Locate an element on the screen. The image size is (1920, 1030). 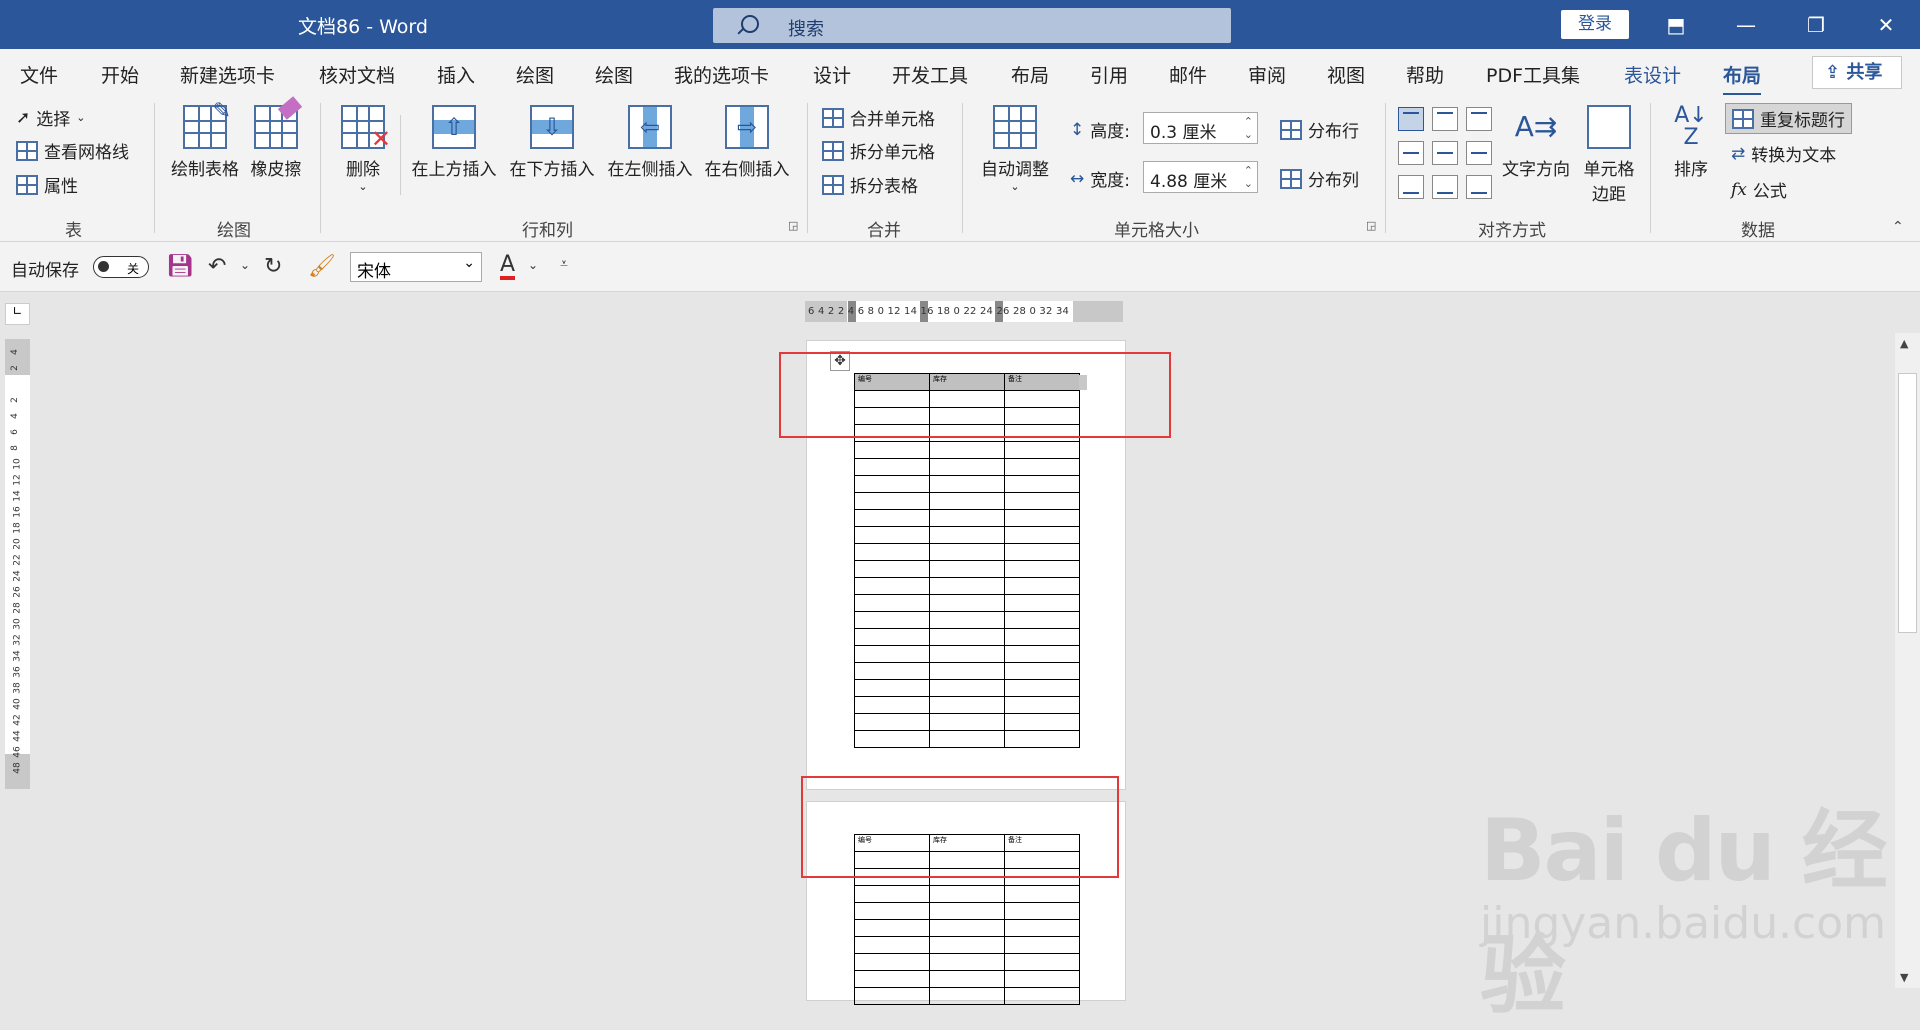
distribute-rows-button: 分布行 is located at coordinates (1319, 129).